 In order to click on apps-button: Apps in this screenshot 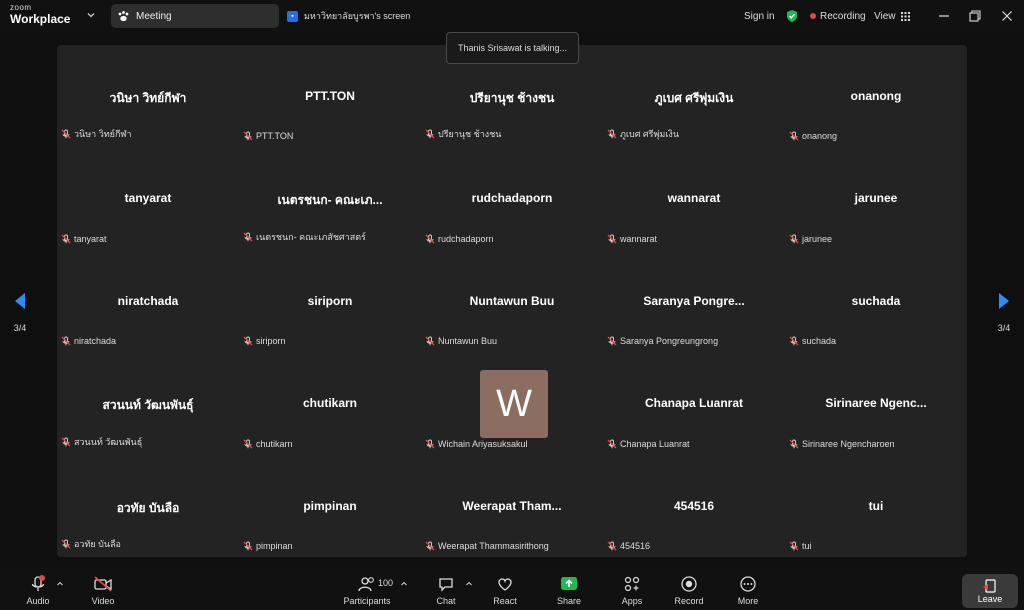, I will do `click(632, 589)`.